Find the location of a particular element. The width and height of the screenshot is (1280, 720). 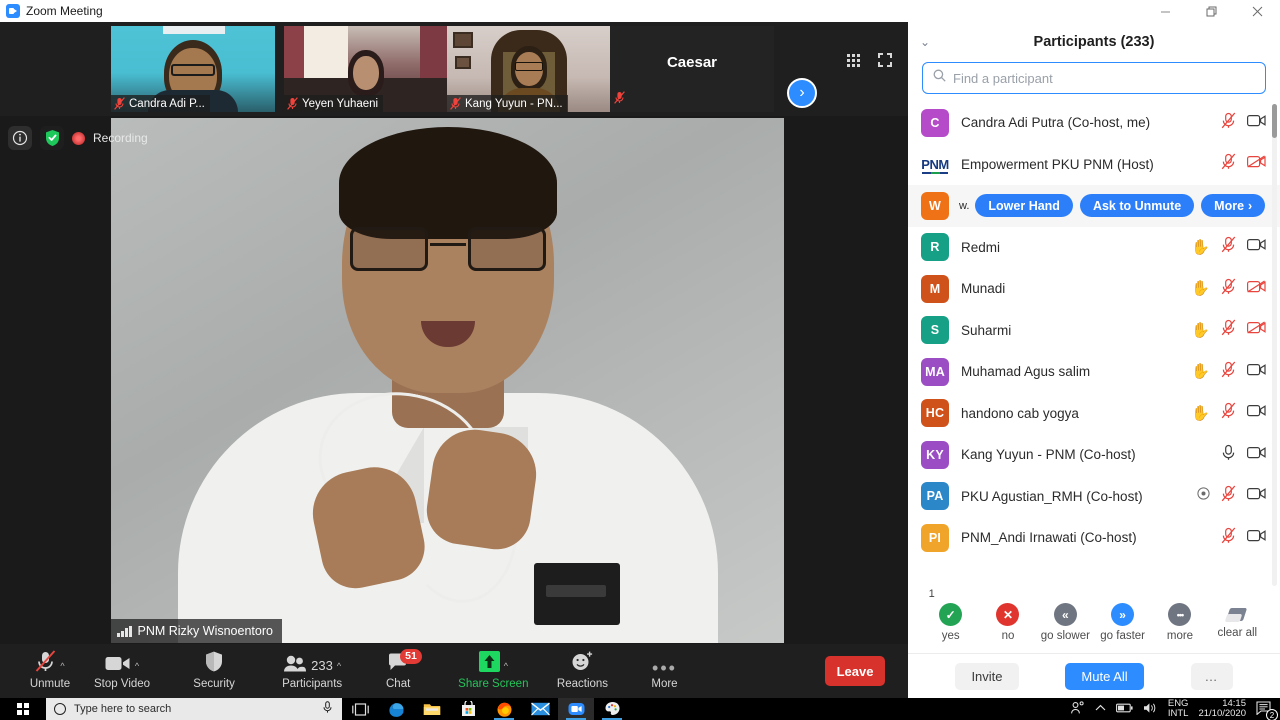

ask-to-unmute-button: Ask to Unmute is located at coordinates (1137, 206).